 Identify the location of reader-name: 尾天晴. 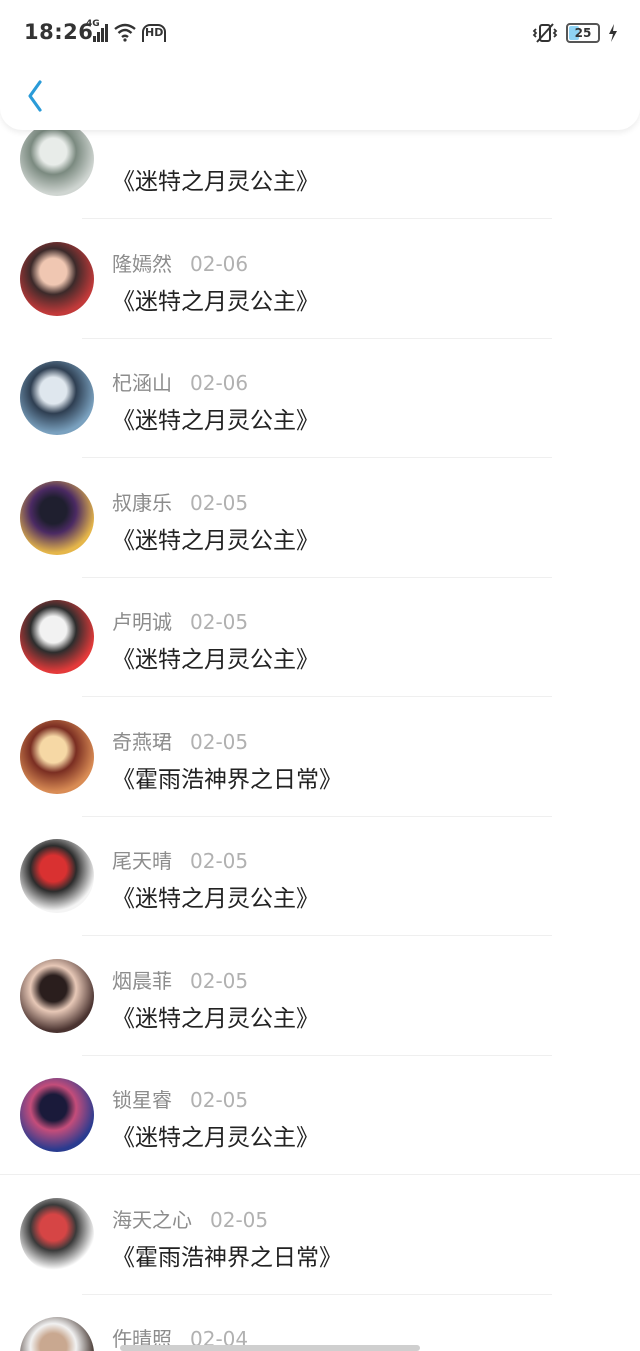
(142, 861).